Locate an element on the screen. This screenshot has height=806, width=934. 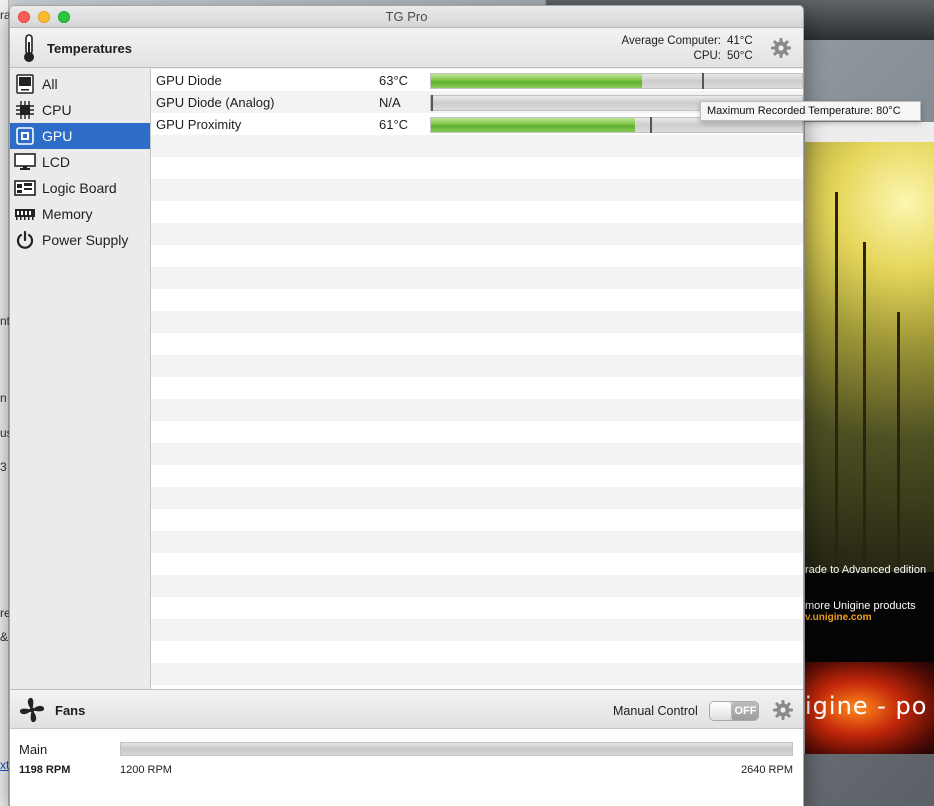
fan-name: Main is located at coordinates (33, 749).